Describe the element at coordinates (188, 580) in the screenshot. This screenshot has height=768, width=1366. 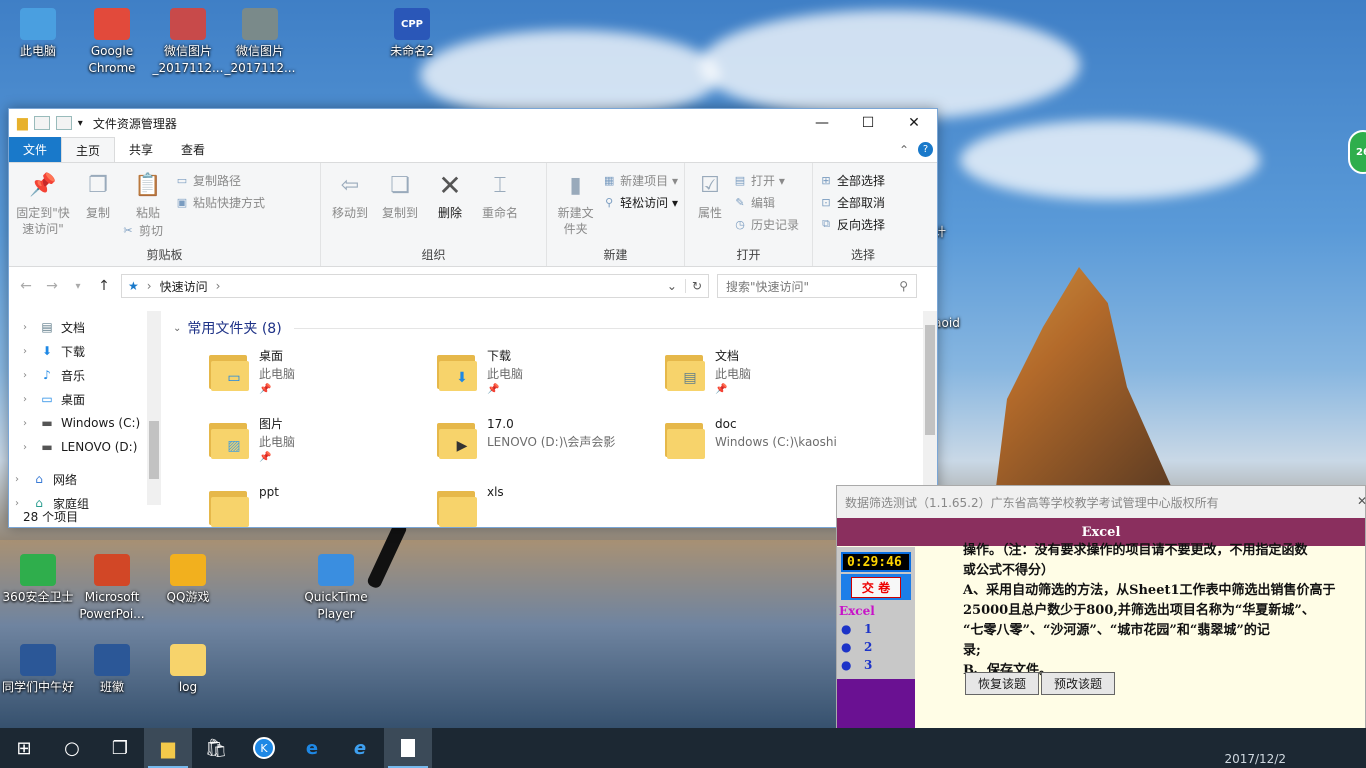
I see `desktop-icon: QQ游戏` at that location.